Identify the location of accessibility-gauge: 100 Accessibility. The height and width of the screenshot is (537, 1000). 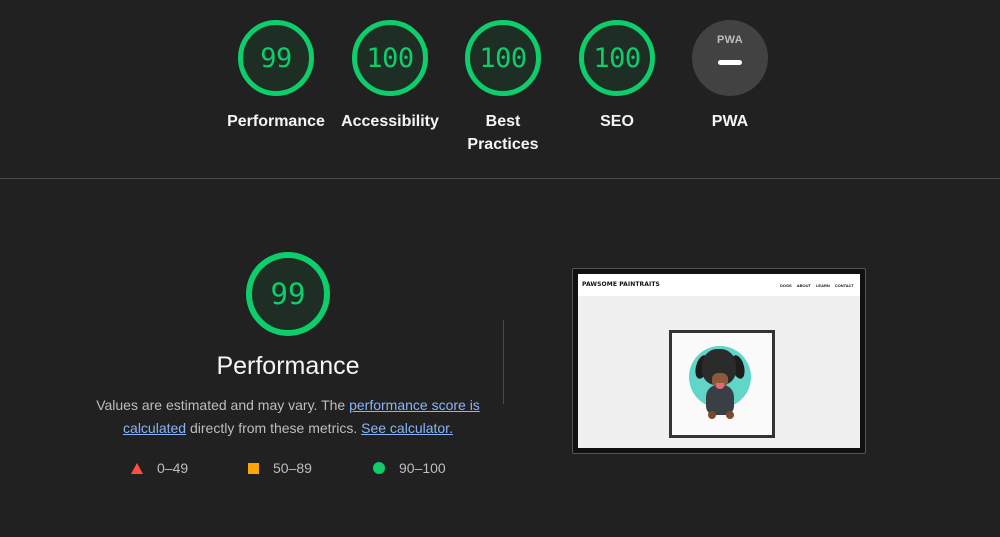
(390, 76).